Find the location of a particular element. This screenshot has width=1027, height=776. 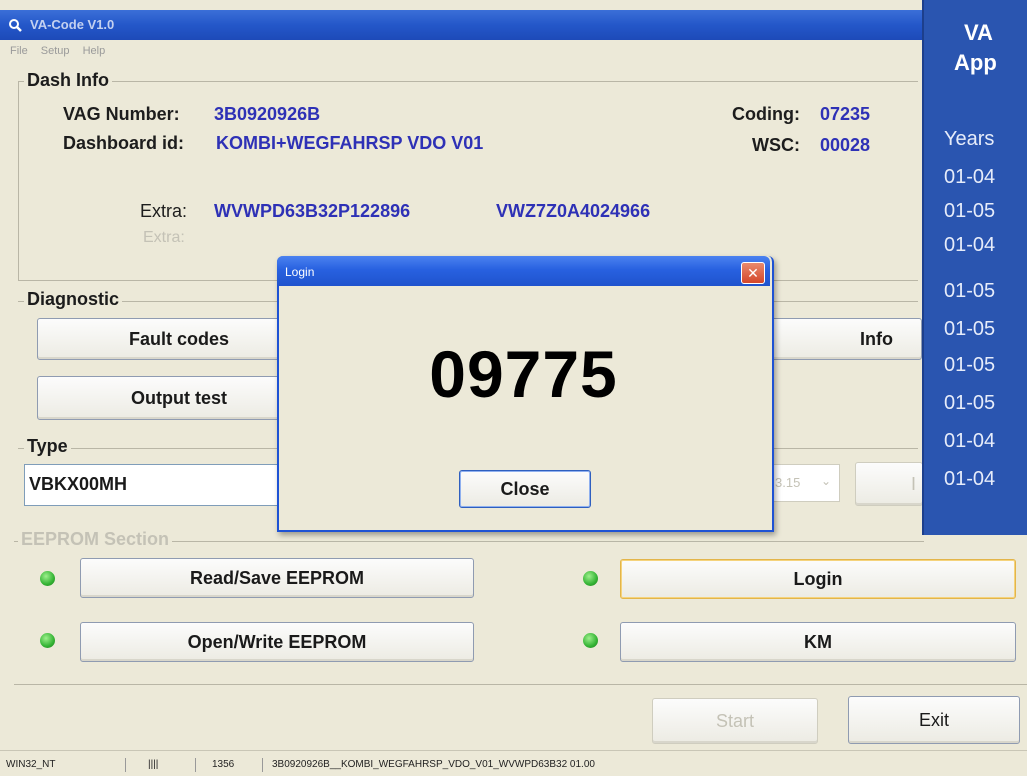

coding-label: Coding: is located at coordinates (766, 114).